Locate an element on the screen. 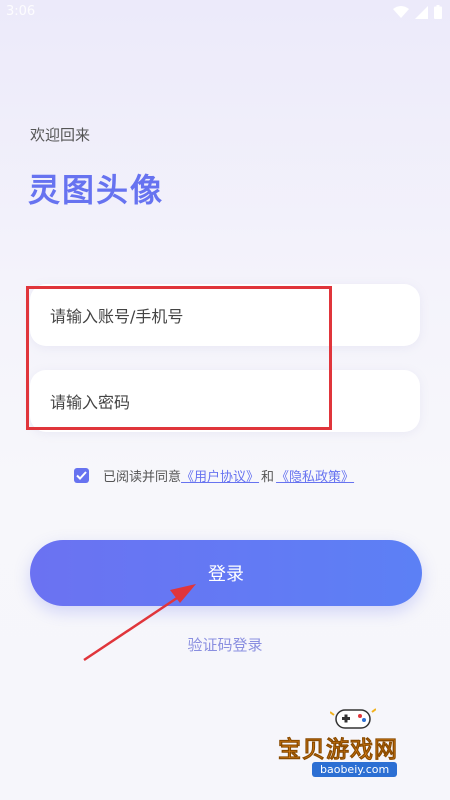  watermark-url: baobeiy.com is located at coordinates (355, 769).